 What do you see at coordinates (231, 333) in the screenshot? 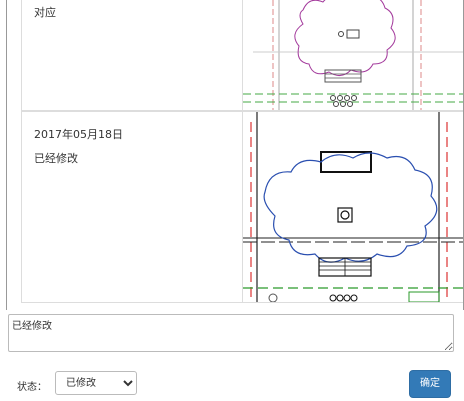
I see `comment-textarea: 已经修改` at bounding box center [231, 333].